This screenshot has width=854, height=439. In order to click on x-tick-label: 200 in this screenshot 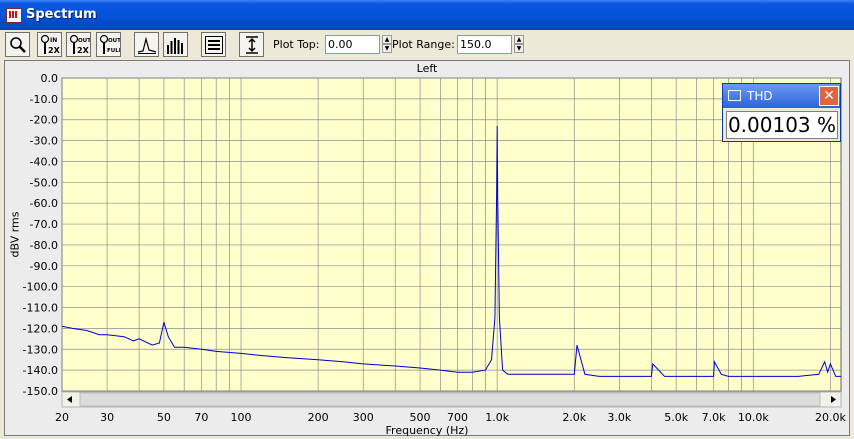, I will do `click(318, 417)`.